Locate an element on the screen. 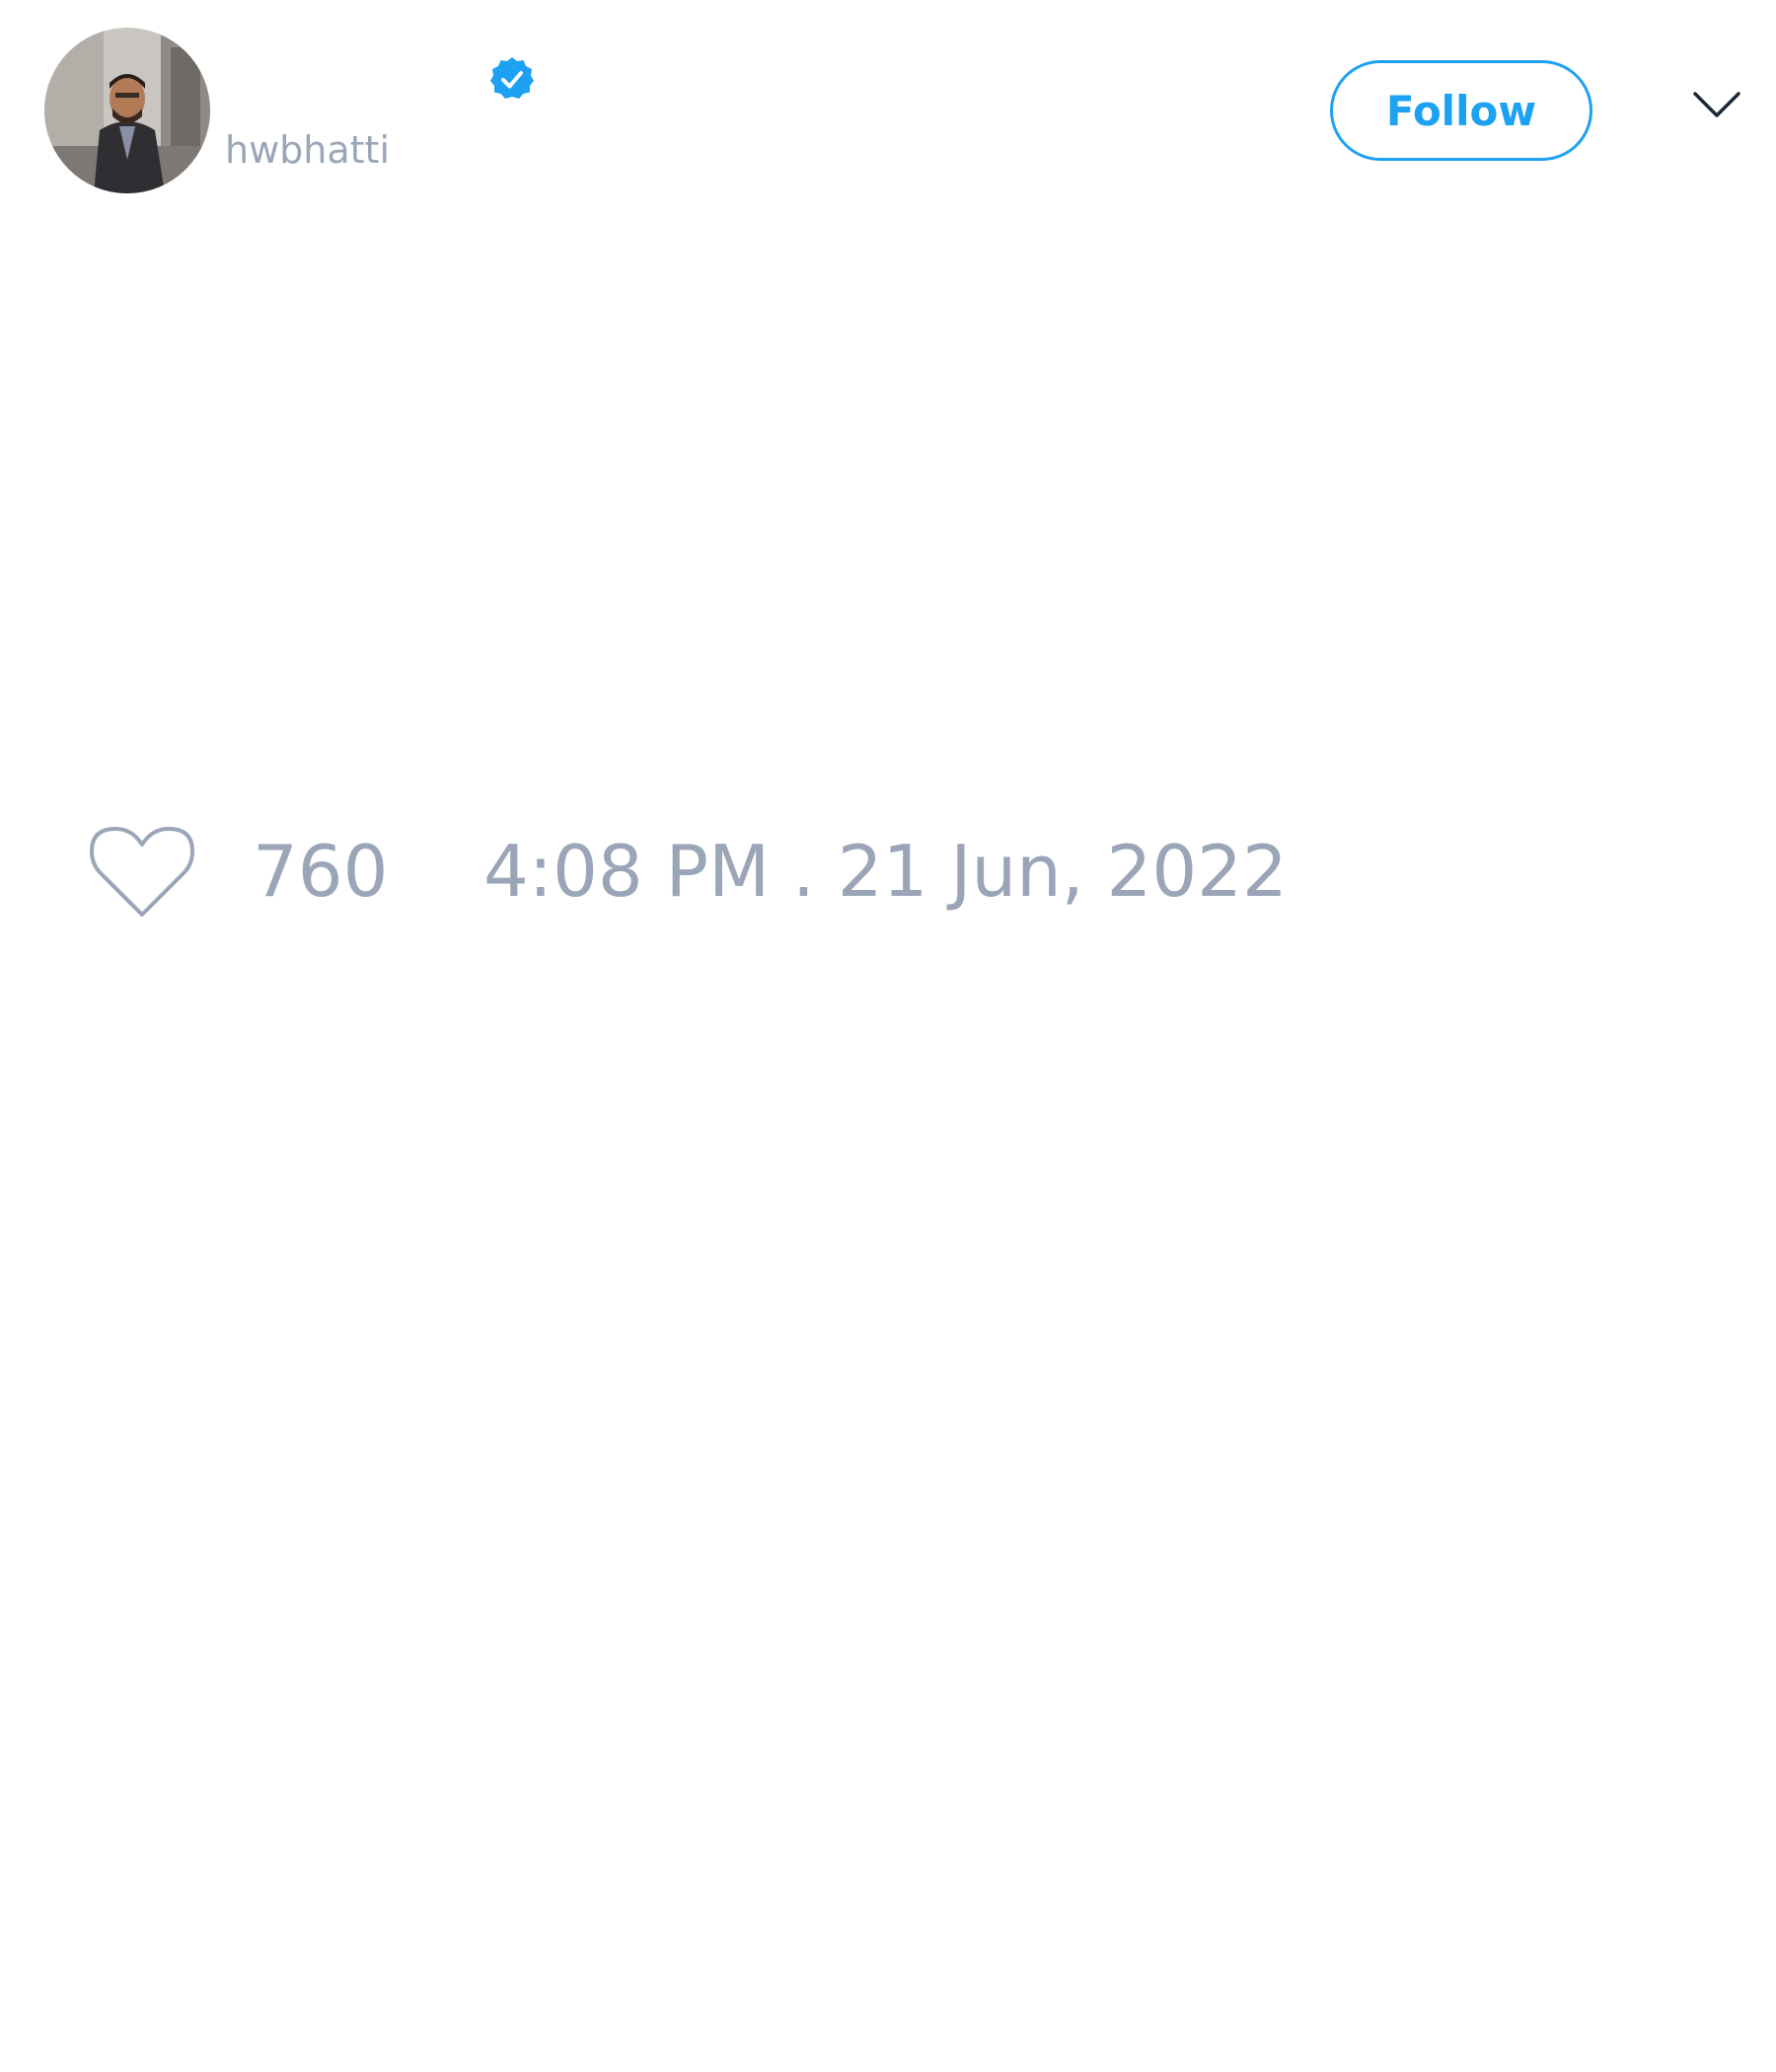 The width and height of the screenshot is (1776, 2072). verified-badge-icon is located at coordinates (512, 79).